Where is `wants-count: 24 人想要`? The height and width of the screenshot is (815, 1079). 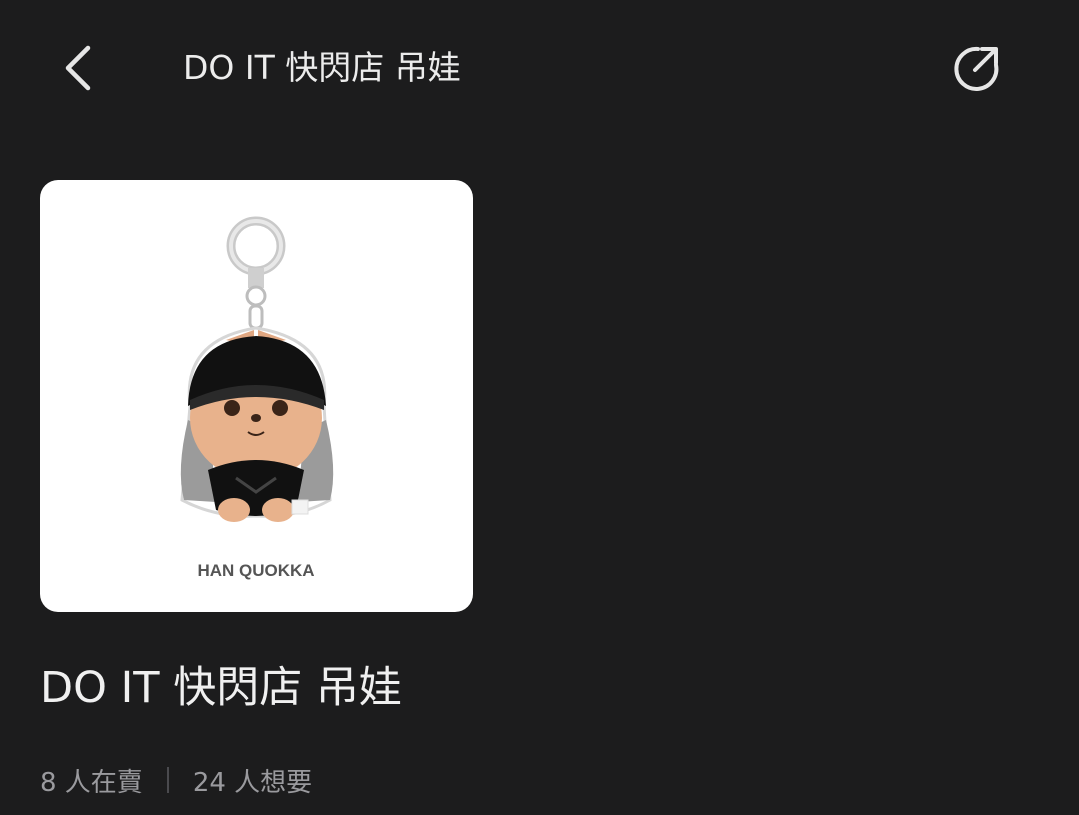
wants-count: 24 人想要 is located at coordinates (252, 780).